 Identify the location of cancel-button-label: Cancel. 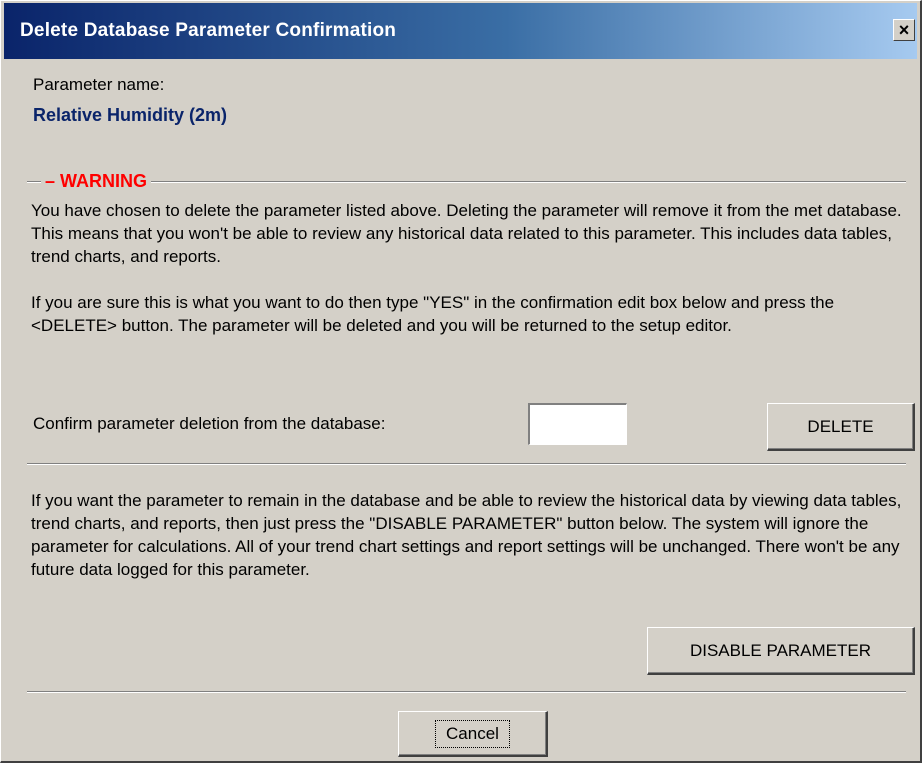
(472, 733).